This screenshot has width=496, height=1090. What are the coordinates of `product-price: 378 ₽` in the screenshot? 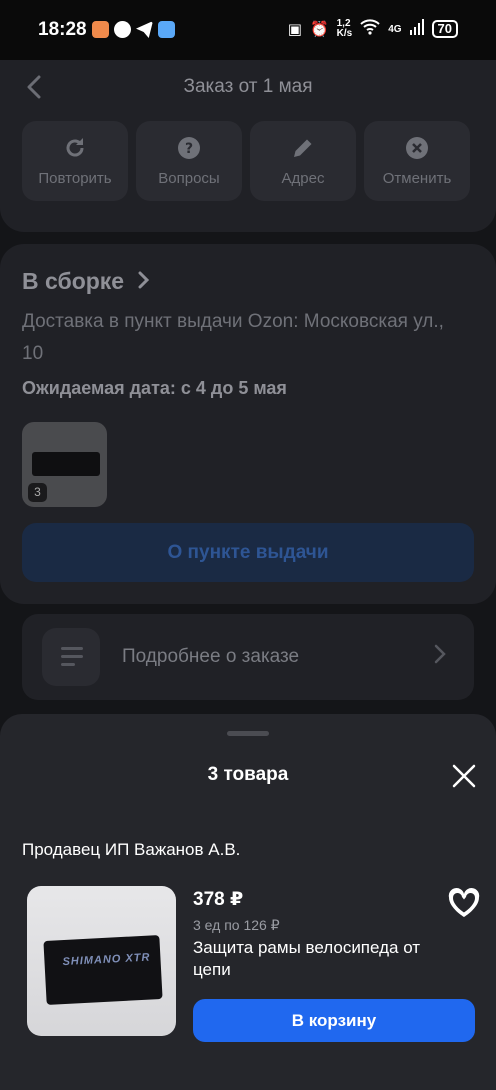 It's located at (218, 899).